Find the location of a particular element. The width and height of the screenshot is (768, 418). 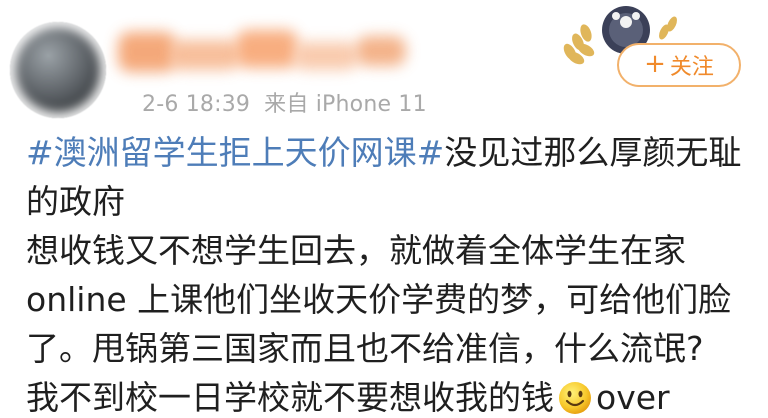

post-text: 了。甩锅第三国家而且也不给准信，什么流氓? is located at coordinates (365, 348).